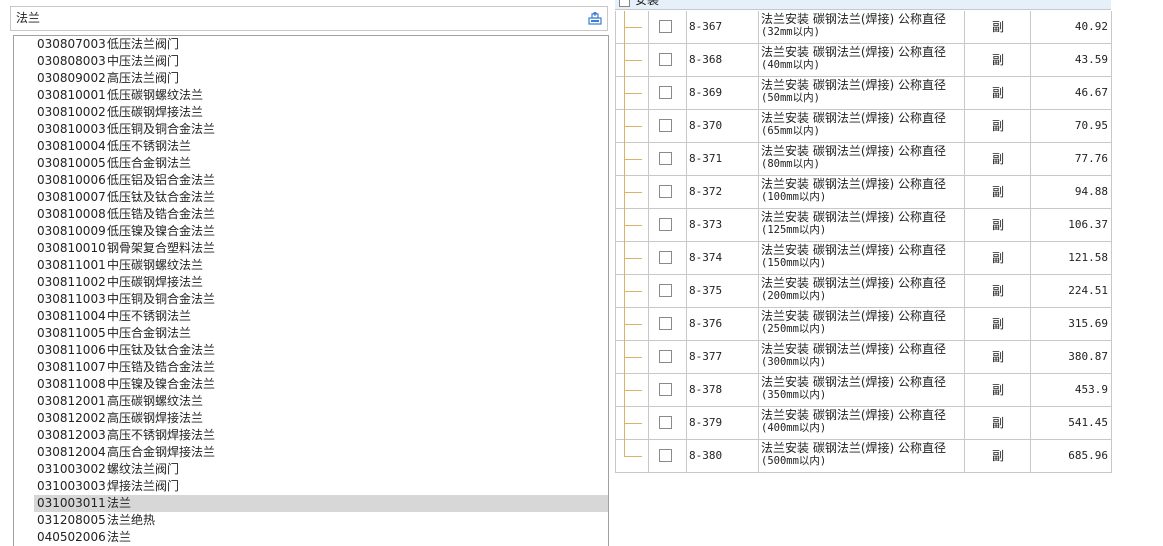 The width and height of the screenshot is (1163, 546). Describe the element at coordinates (311, 435) in the screenshot. I see `list-item: 030812003高压不锈钢焊接法兰` at that location.